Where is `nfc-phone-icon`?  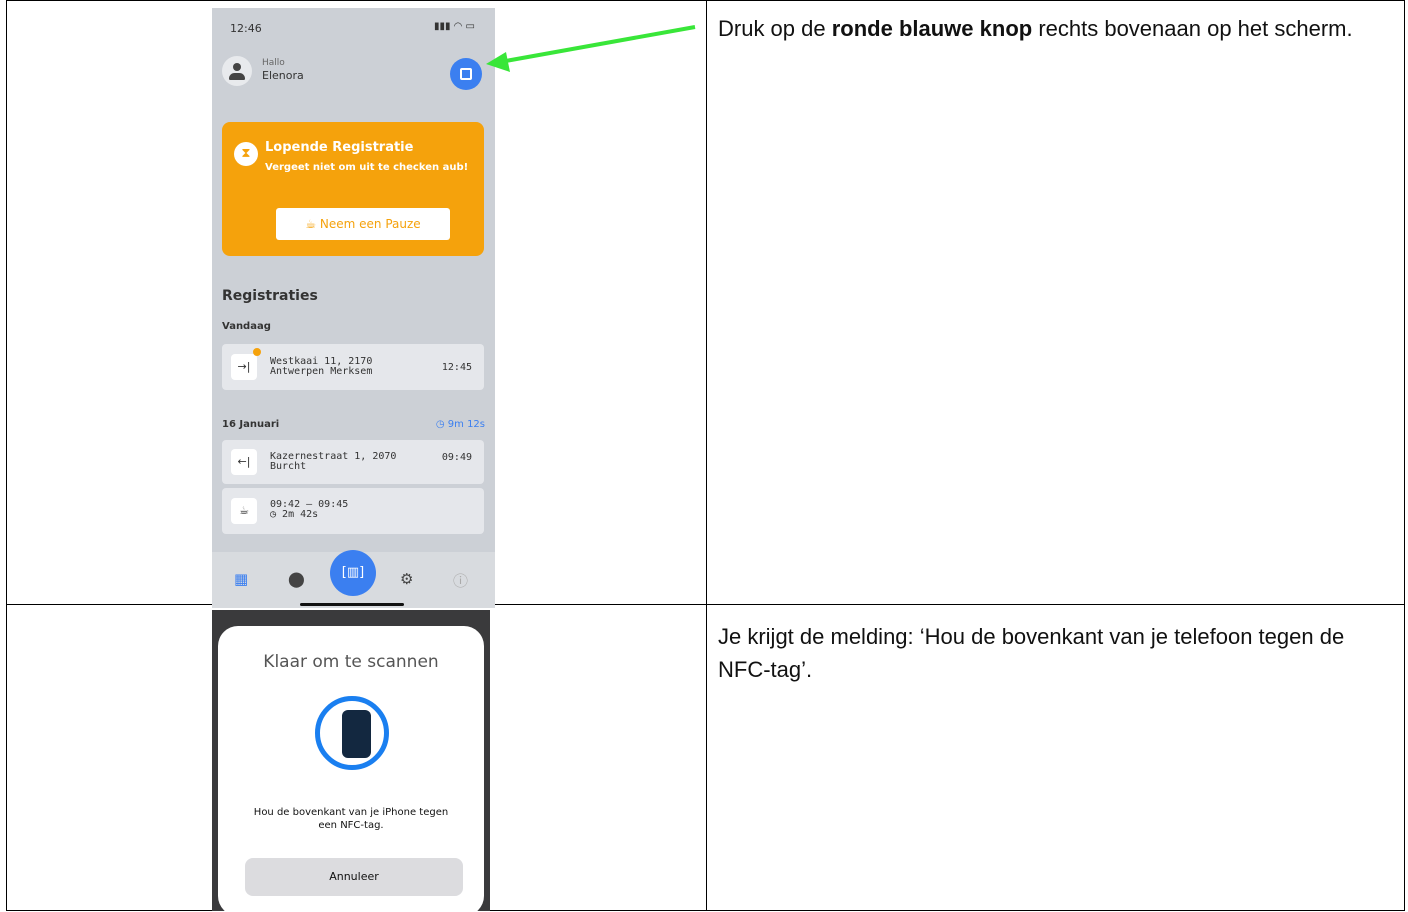
nfc-phone-icon is located at coordinates (352, 733).